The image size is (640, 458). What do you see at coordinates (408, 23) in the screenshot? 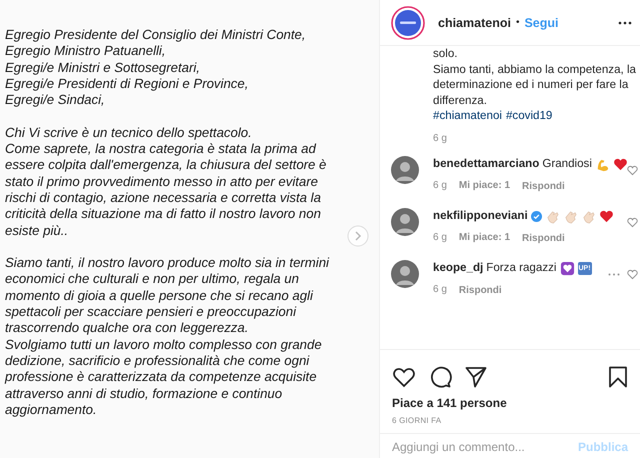
I see `profile-logo-icon` at bounding box center [408, 23].